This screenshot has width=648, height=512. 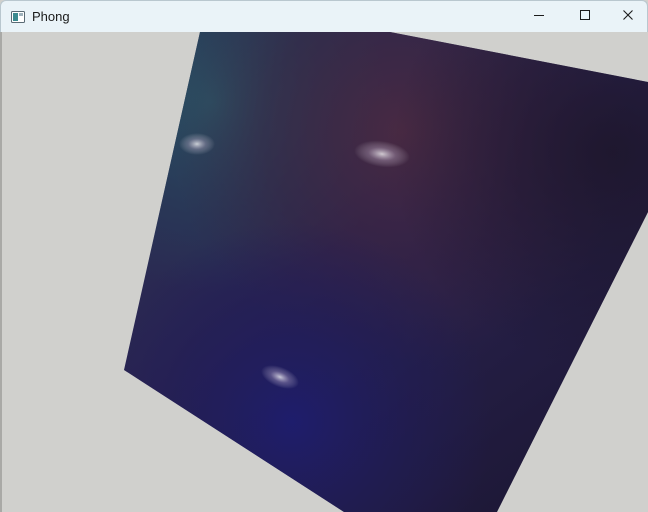 What do you see at coordinates (324, 16) in the screenshot?
I see `title-bar: Phong` at bounding box center [324, 16].